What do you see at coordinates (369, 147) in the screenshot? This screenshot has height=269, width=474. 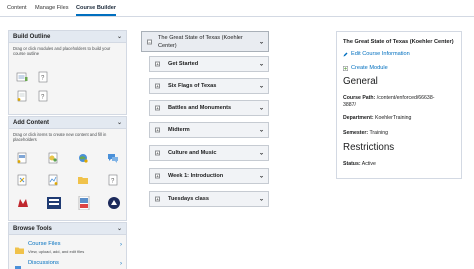 I see `restrictions-heading: Restrictions` at bounding box center [369, 147].